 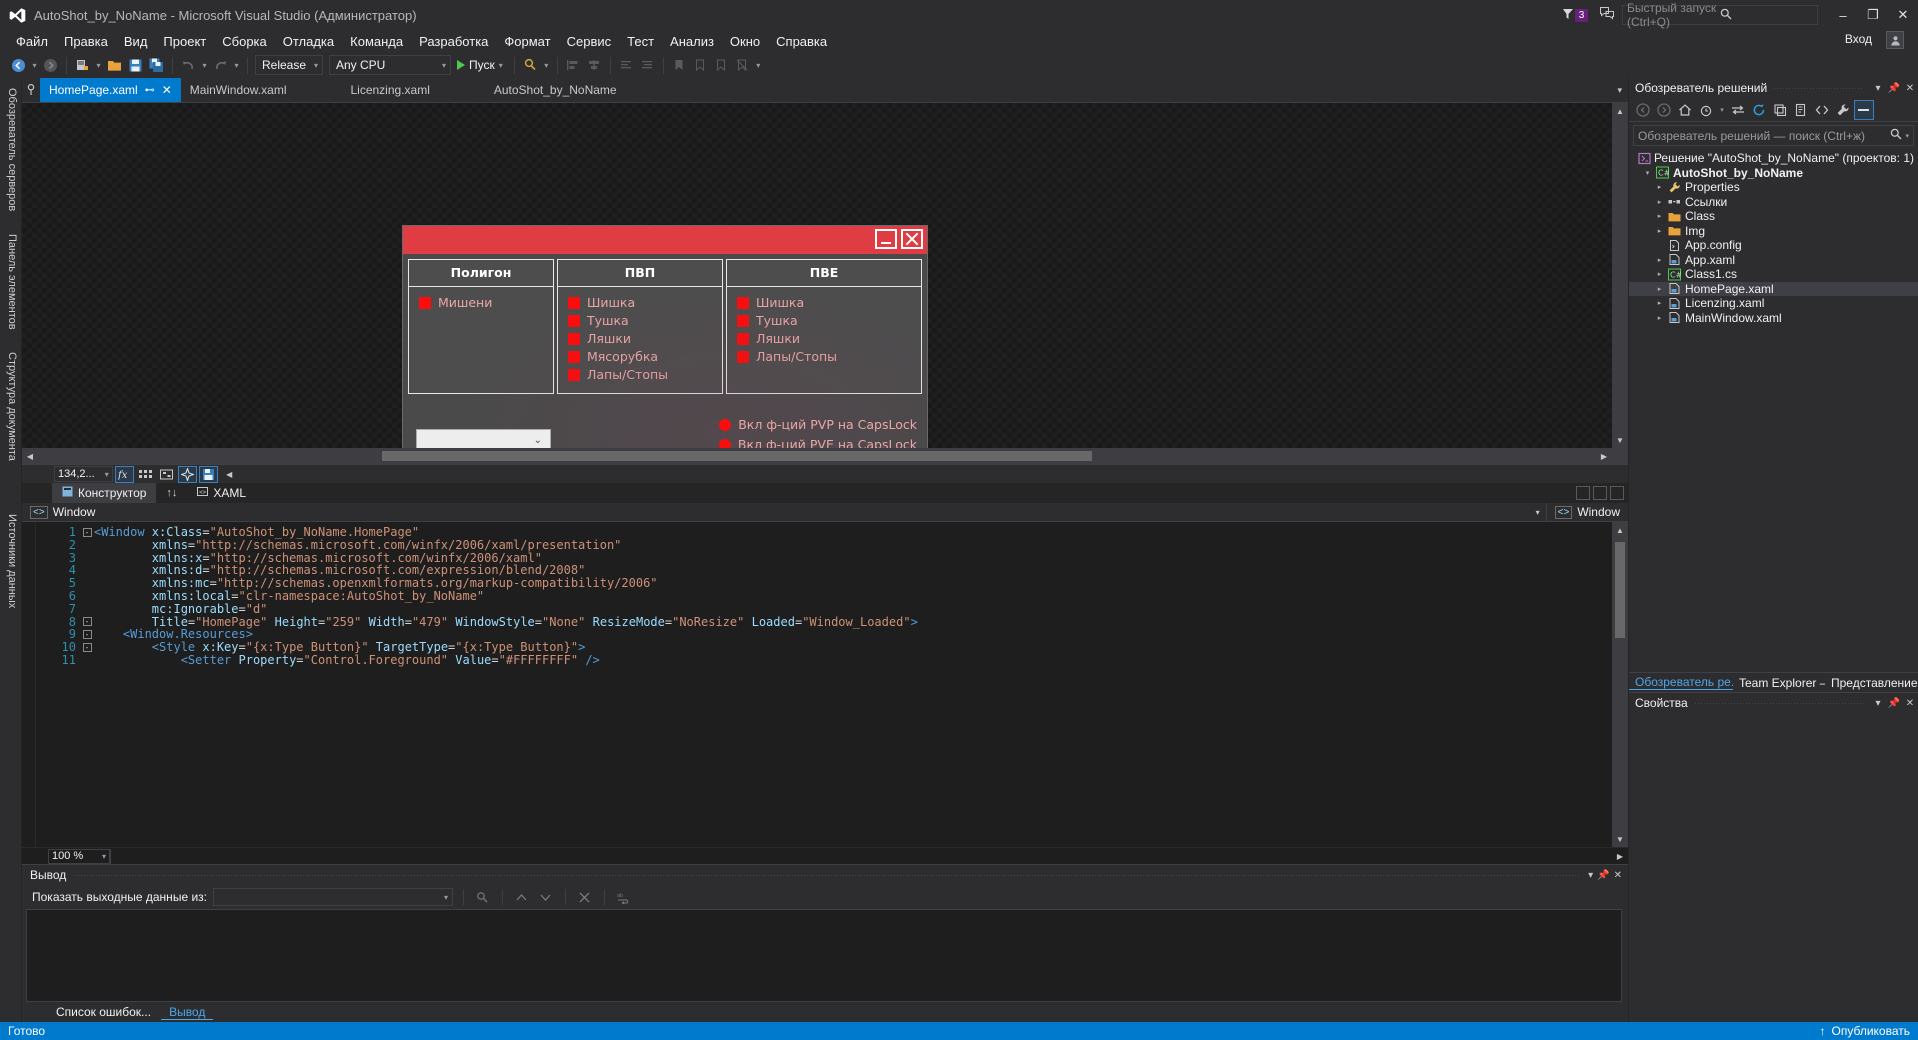 I want to click on tab-overflow-icon: ▾, so click(x=1619, y=90).